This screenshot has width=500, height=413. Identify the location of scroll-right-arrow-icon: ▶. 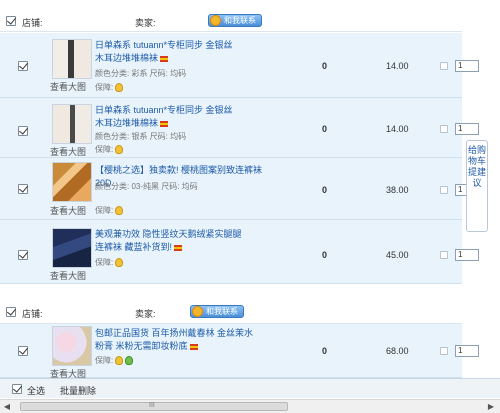
(491, 407).